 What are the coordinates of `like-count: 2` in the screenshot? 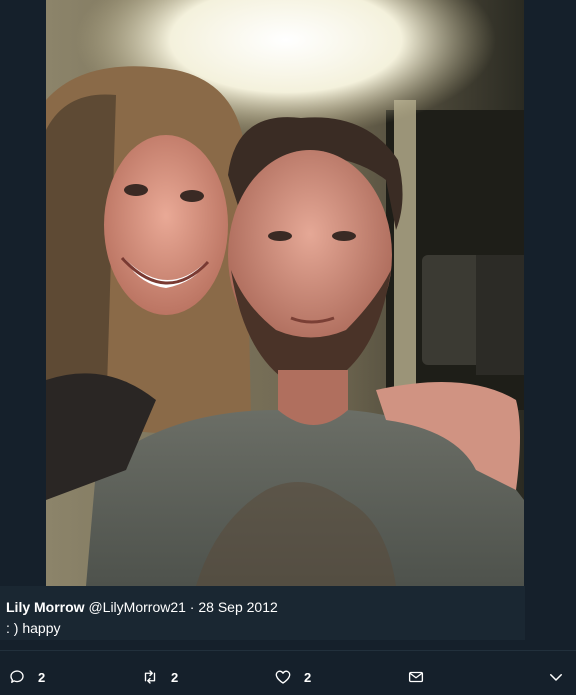 It's located at (308, 677).